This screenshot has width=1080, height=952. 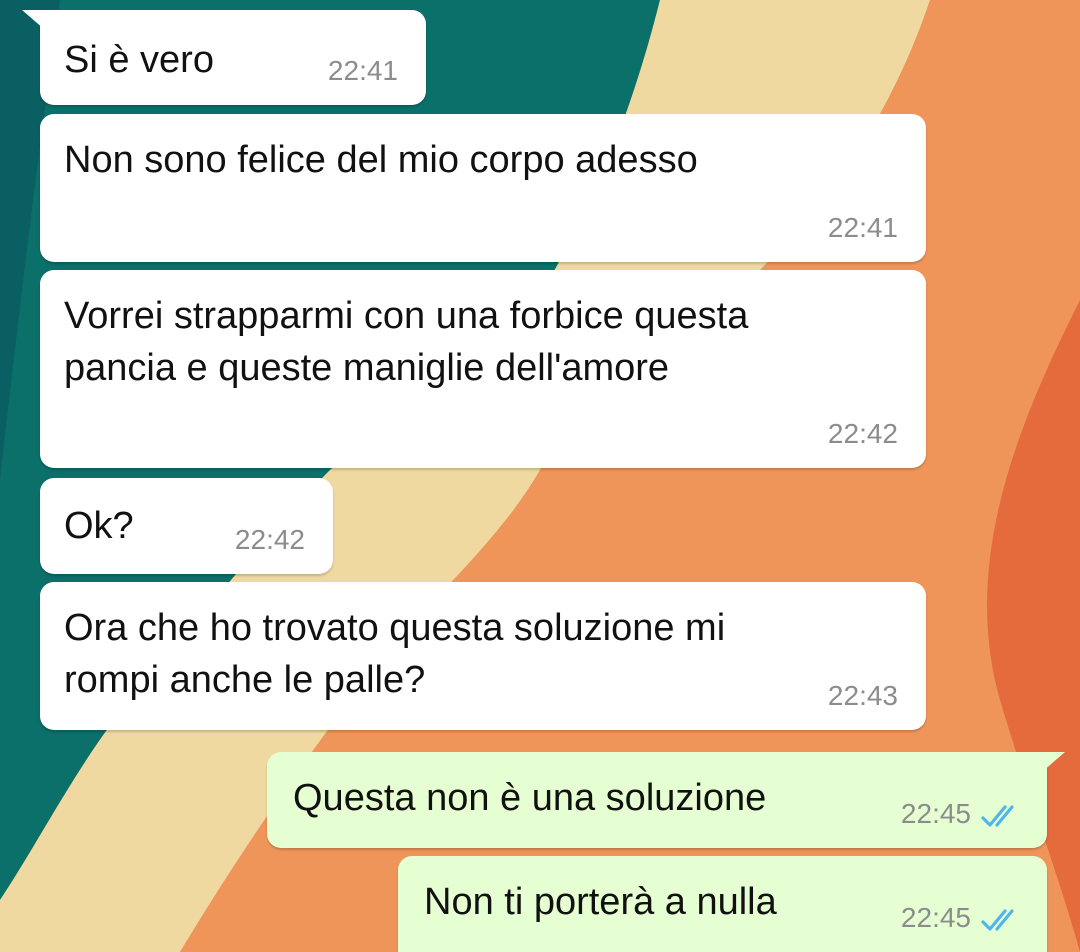 I want to click on message-text: Non sono felice del mio corpo adesso, so click(x=381, y=160).